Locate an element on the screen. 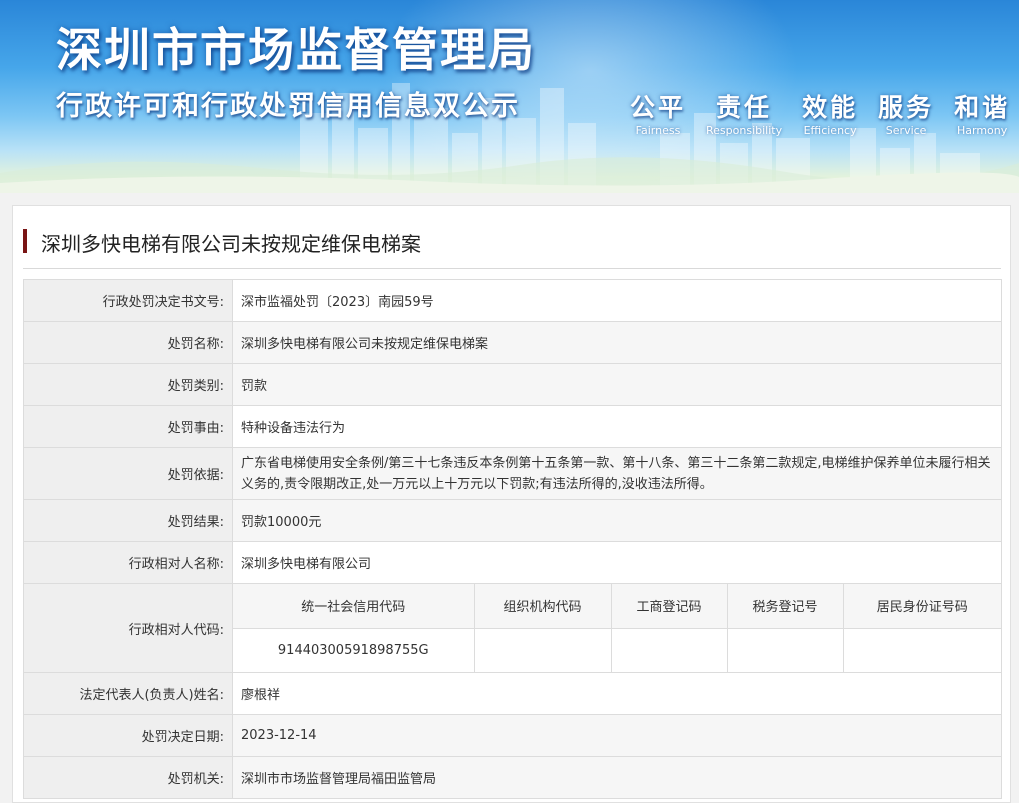 The height and width of the screenshot is (803, 1019). row-name: 处罚名称: 深圳多快电梯有限公司未按规定维保电梯案 is located at coordinates (512, 342).